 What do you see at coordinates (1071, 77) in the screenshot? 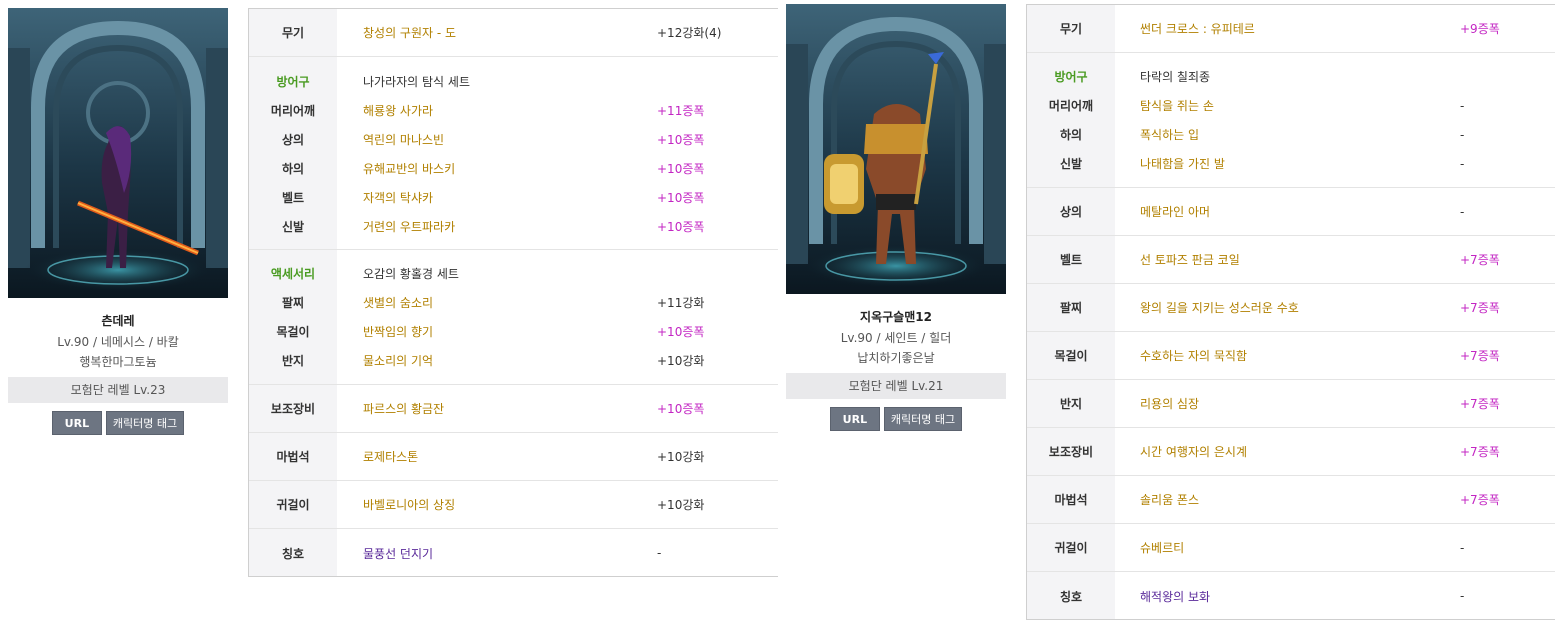
I see `slot-label: 방어구` at bounding box center [1071, 77].